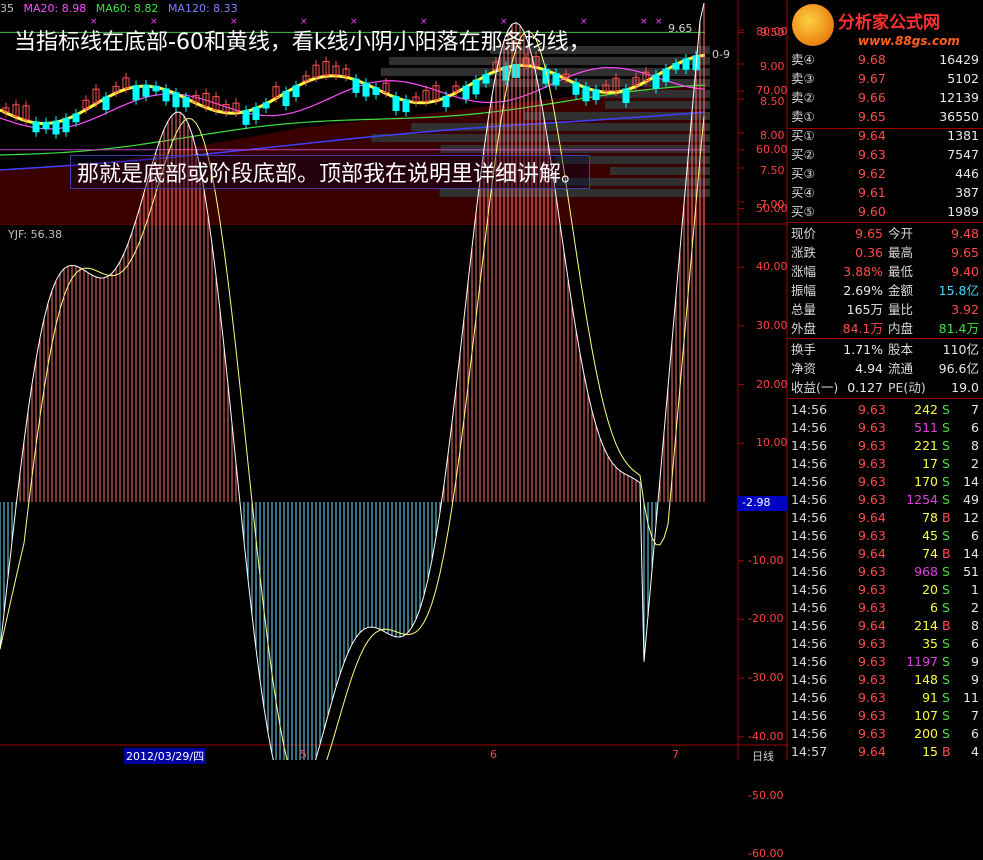 The height and width of the screenshot is (860, 983). What do you see at coordinates (885, 271) in the screenshot?
I see `quote-row: 涨幅 3.88% 最低 9.40` at bounding box center [885, 271].